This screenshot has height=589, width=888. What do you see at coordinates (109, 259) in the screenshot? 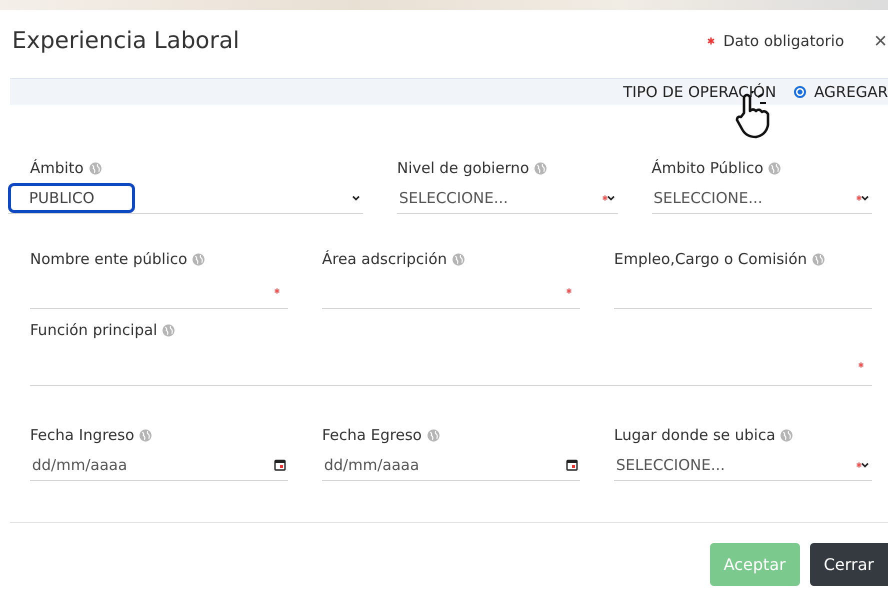
I see `field-label: Nombre ente público` at bounding box center [109, 259].